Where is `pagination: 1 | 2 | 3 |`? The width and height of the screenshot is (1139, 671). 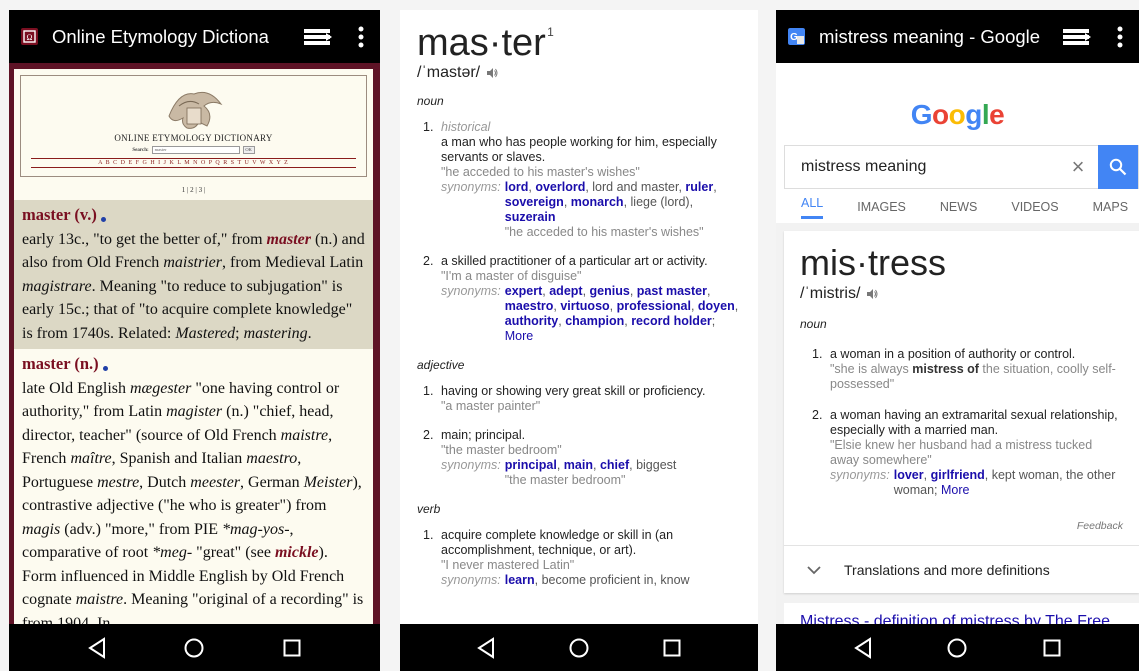 pagination: 1 | 2 | 3 | is located at coordinates (193, 193).